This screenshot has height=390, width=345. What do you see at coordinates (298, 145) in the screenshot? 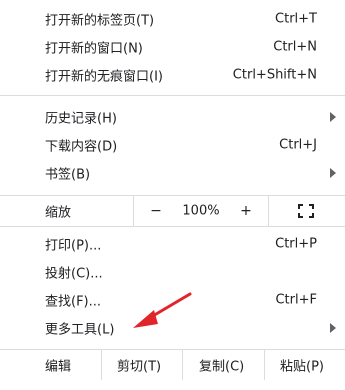
I see `shortcut-text: Ctrl+J` at bounding box center [298, 145].